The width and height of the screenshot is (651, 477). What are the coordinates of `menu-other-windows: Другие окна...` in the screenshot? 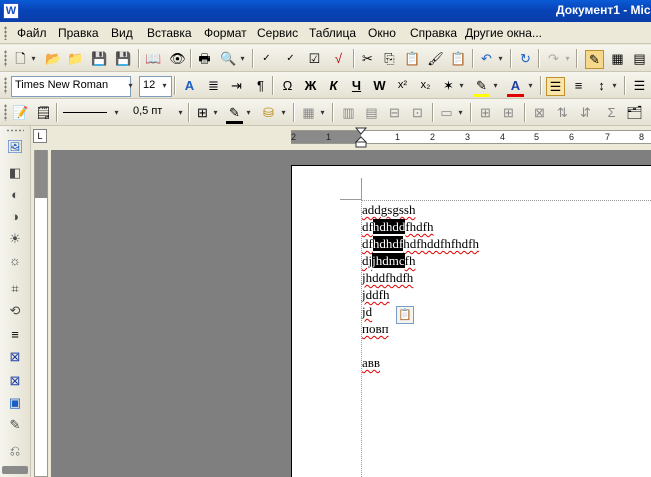 It's located at (503, 33).